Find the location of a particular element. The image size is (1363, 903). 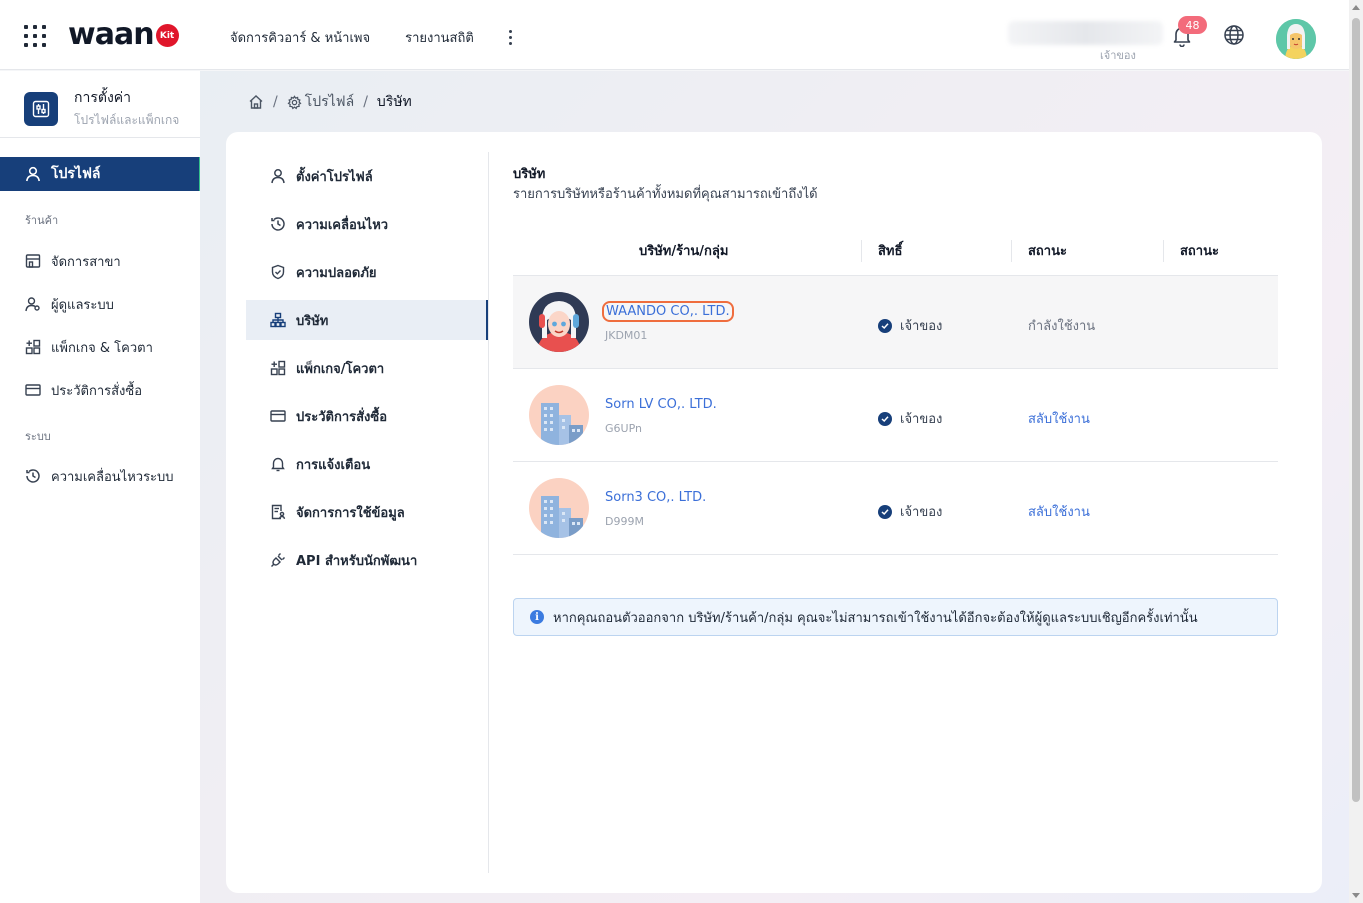

company-status: กำลังใช้งาน is located at coordinates (1062, 326).